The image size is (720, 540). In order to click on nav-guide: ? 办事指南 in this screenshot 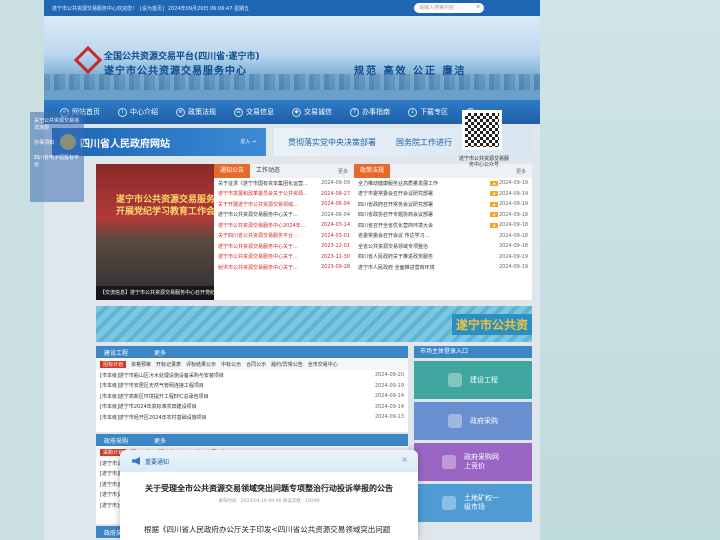, I will do `click(370, 112)`.